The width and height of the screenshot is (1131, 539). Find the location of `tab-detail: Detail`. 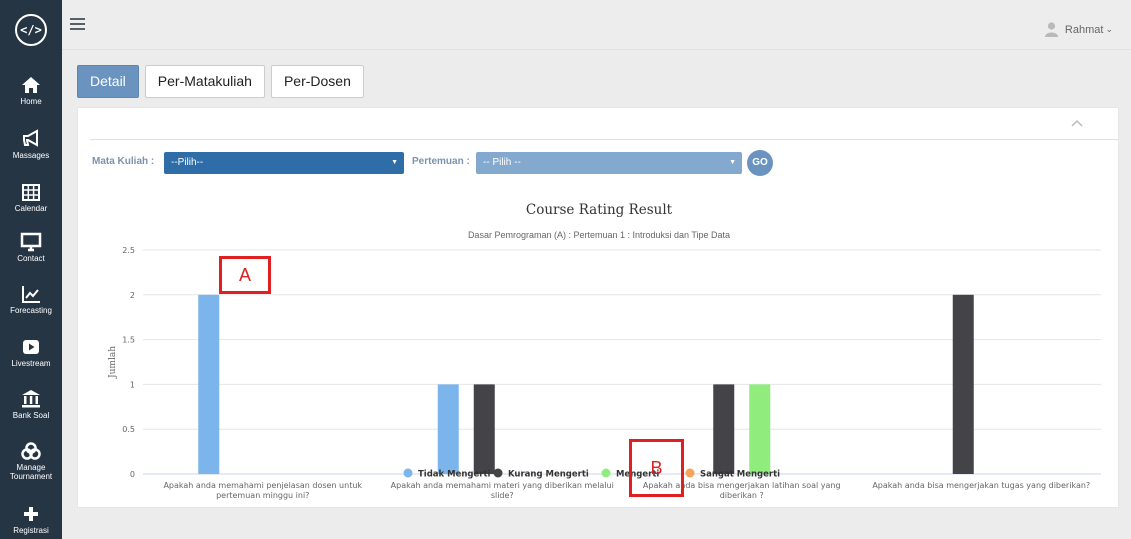

tab-detail: Detail is located at coordinates (108, 81).